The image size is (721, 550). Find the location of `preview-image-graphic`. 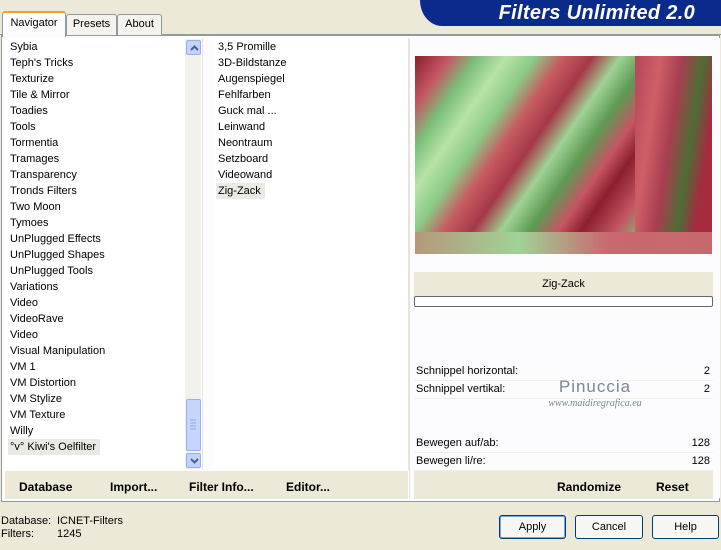

preview-image-graphic is located at coordinates (563, 155).